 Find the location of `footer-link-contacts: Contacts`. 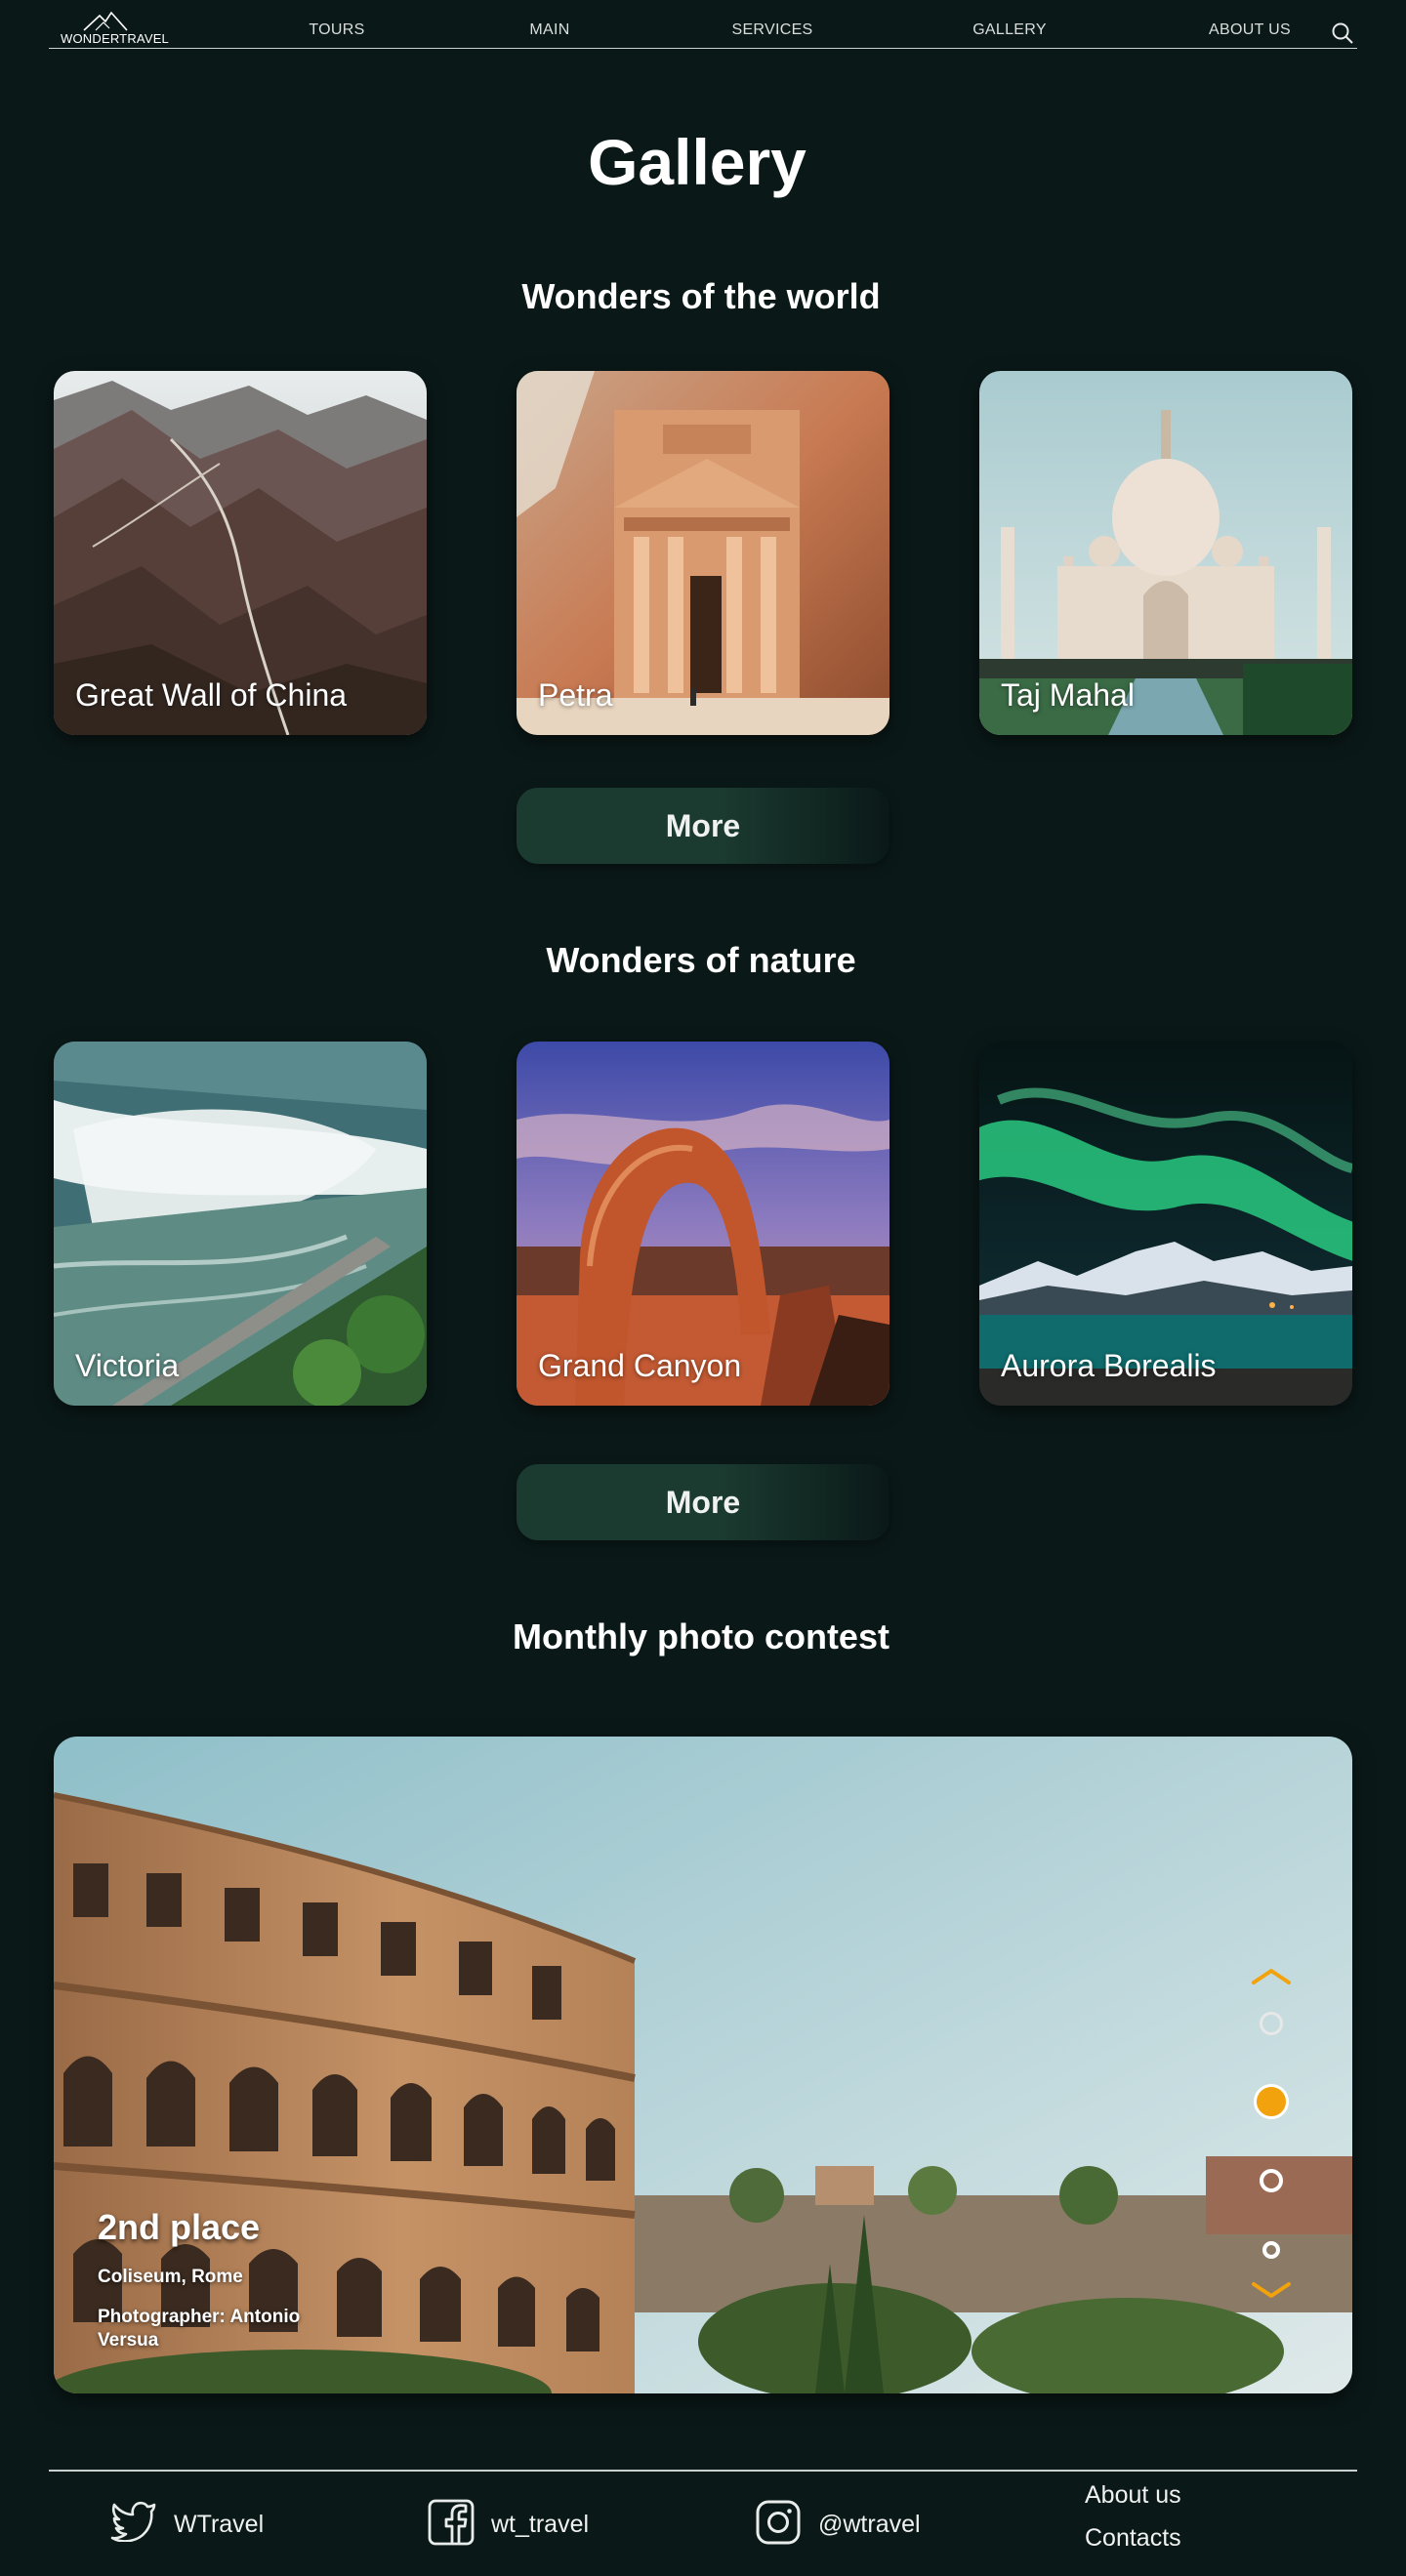

footer-link-contacts: Contacts is located at coordinates (1133, 2538).